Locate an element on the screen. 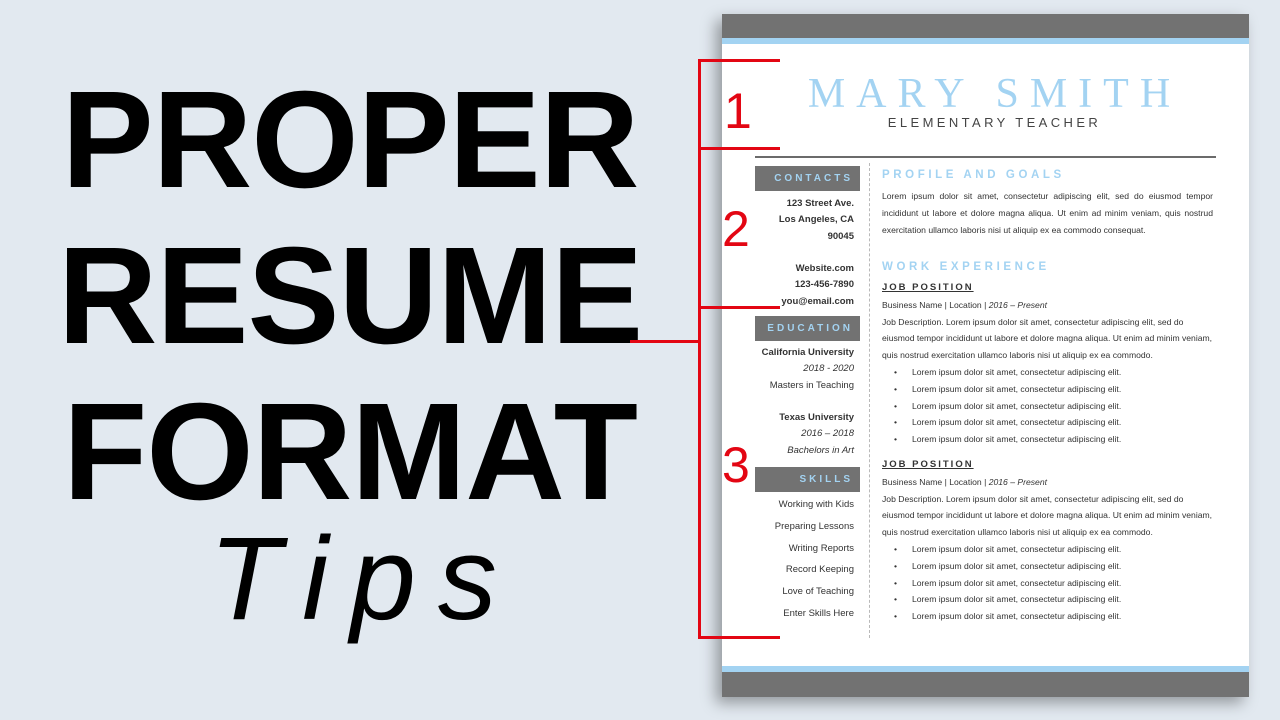 Image resolution: width=1280 pixels, height=720 pixels. headline-format: FORMAT is located at coordinates (350, 452).